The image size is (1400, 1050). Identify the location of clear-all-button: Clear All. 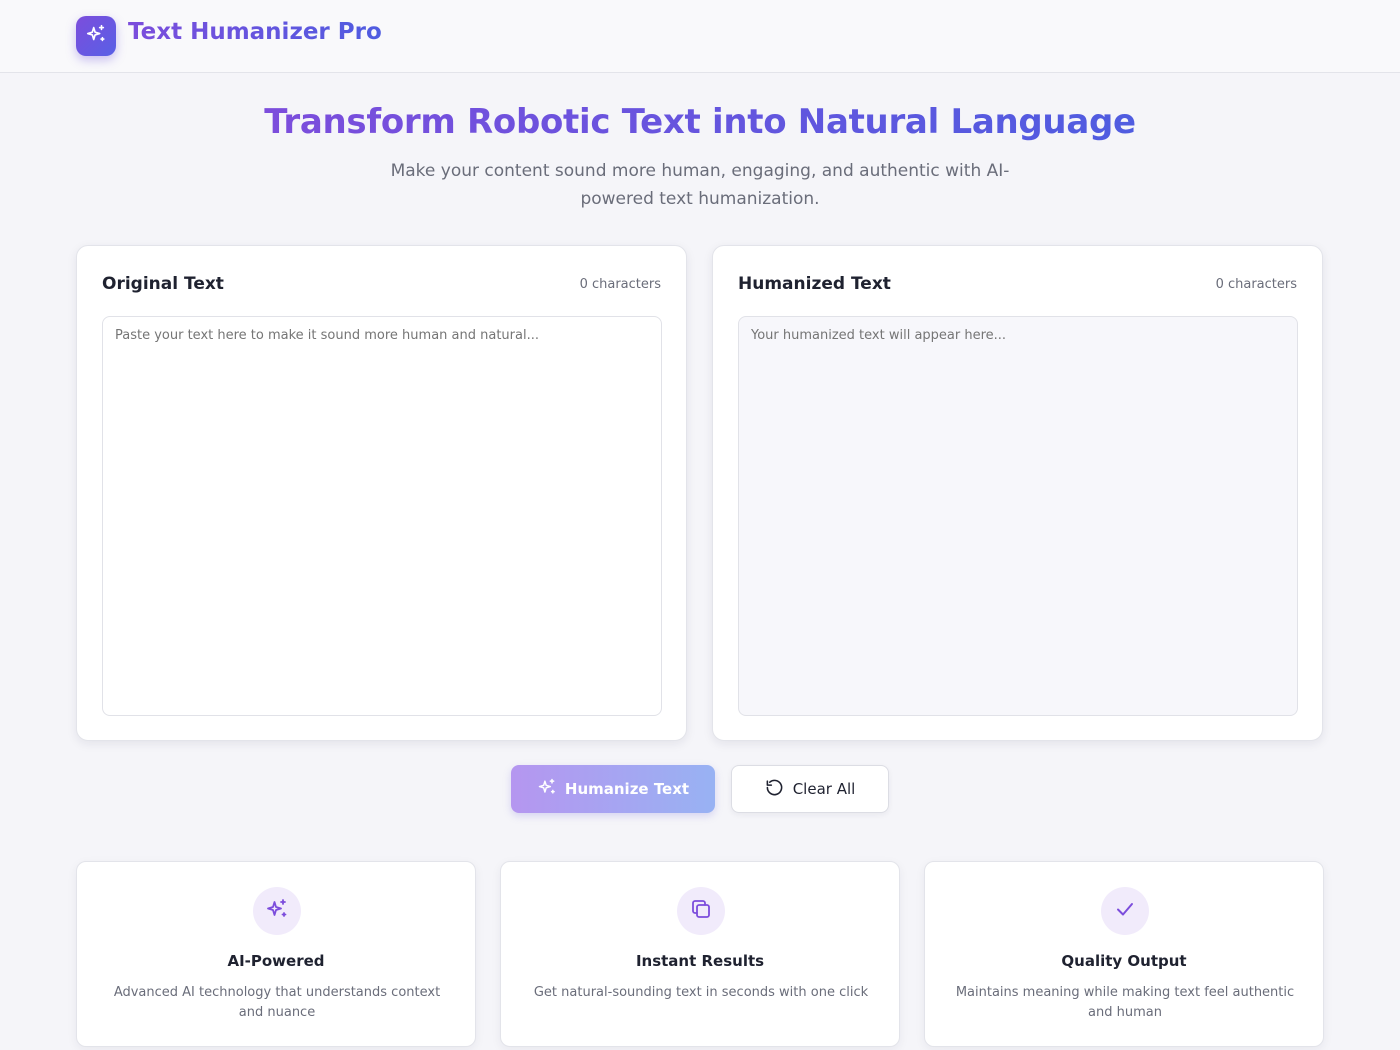
(810, 789).